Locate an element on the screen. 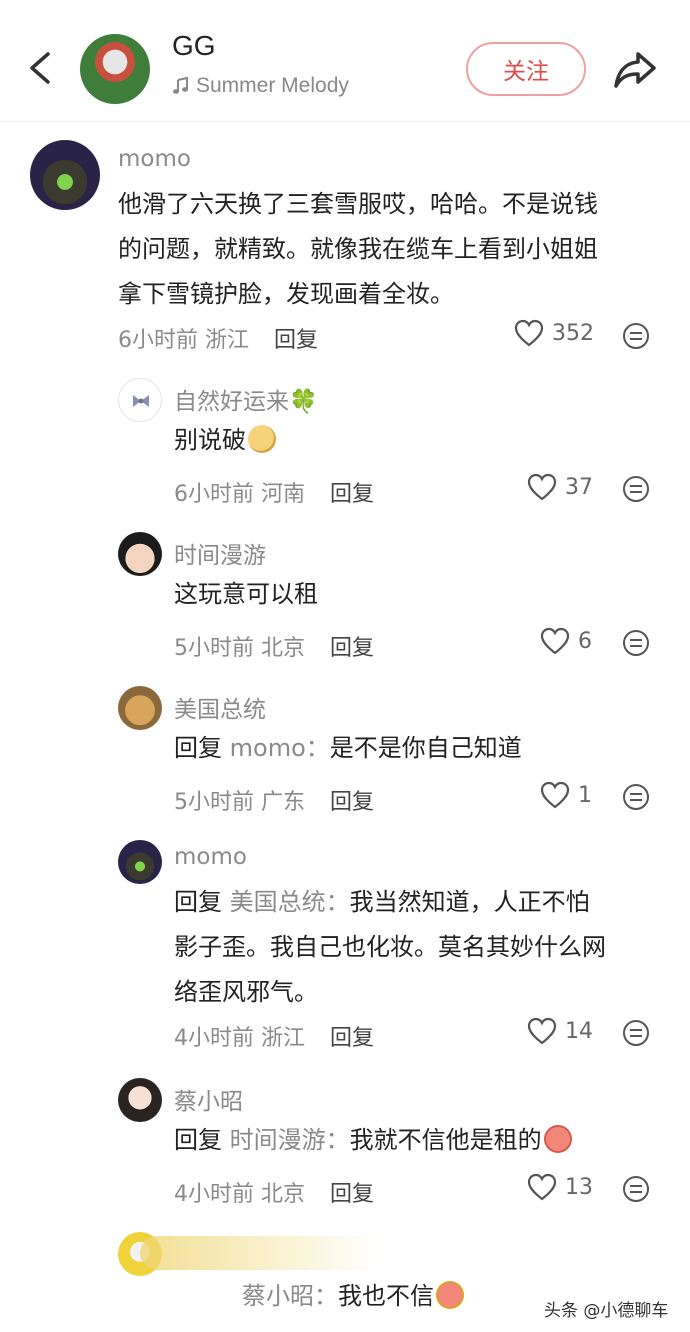 This screenshot has width=690, height=1332. comment-meta: 4小时前 浙江 回复 is located at coordinates (274, 1036).